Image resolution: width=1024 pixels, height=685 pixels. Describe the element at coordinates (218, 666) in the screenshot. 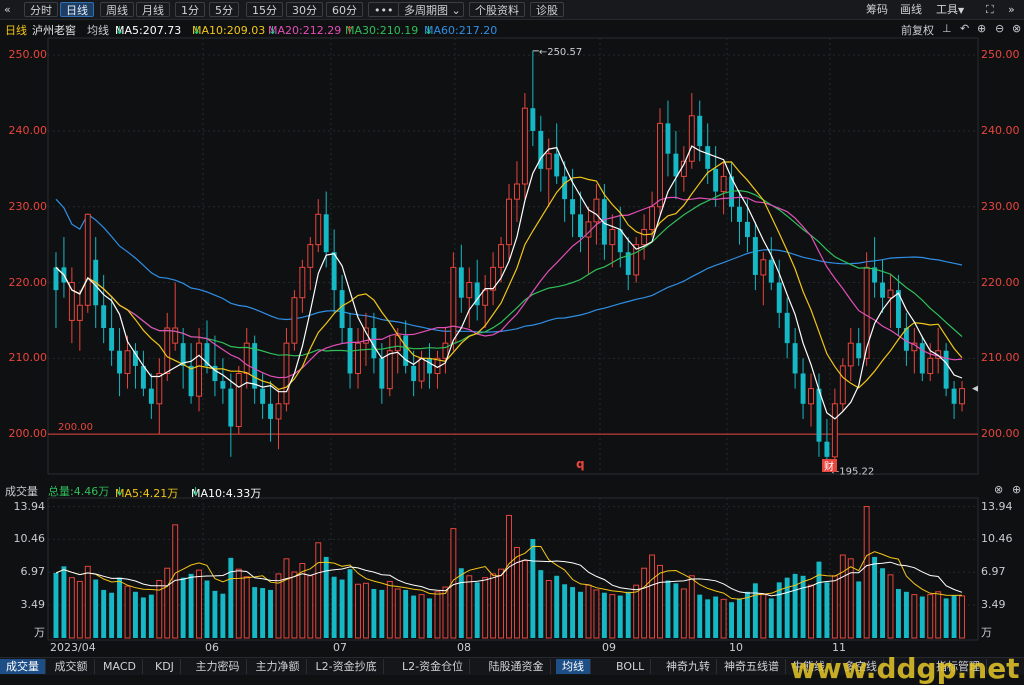

I see `indicator-tab-4: 主力密码` at that location.